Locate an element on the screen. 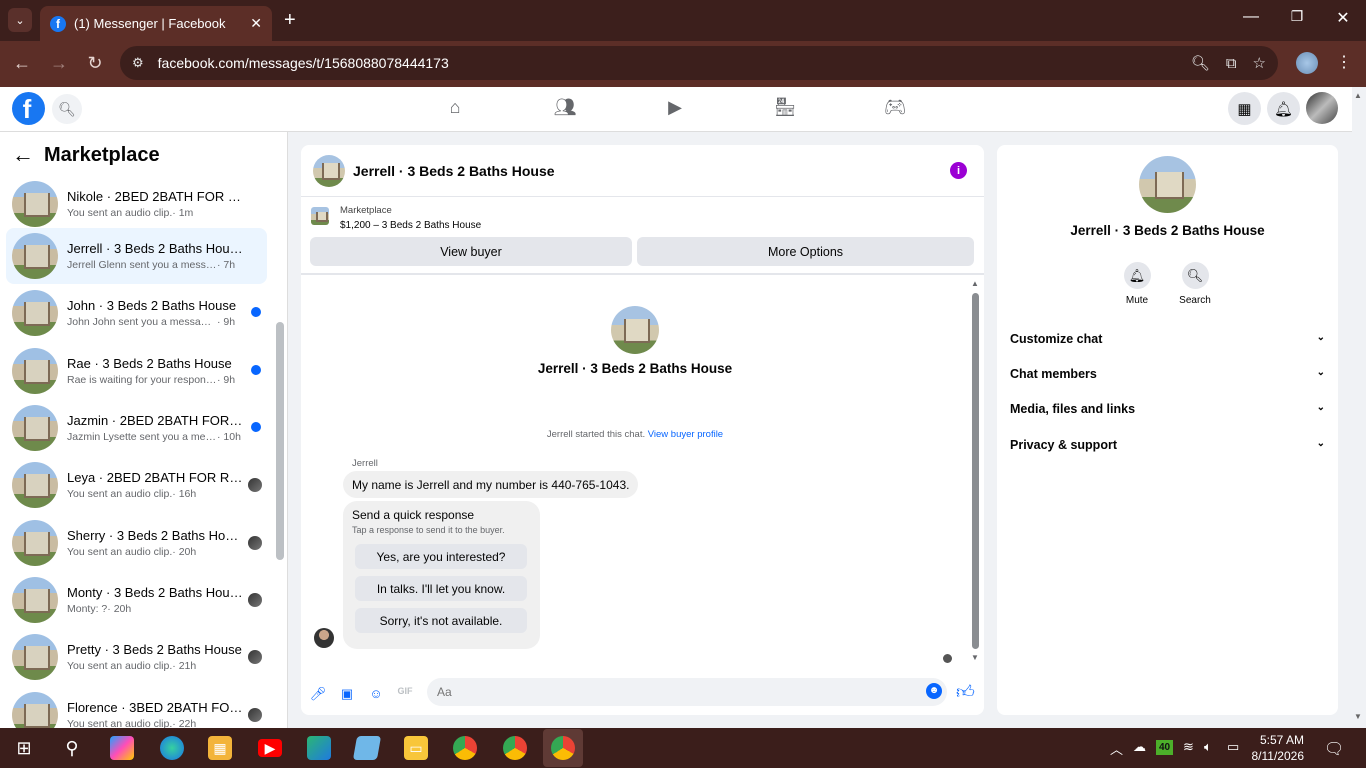  forward-icon: → is located at coordinates (59, 63).